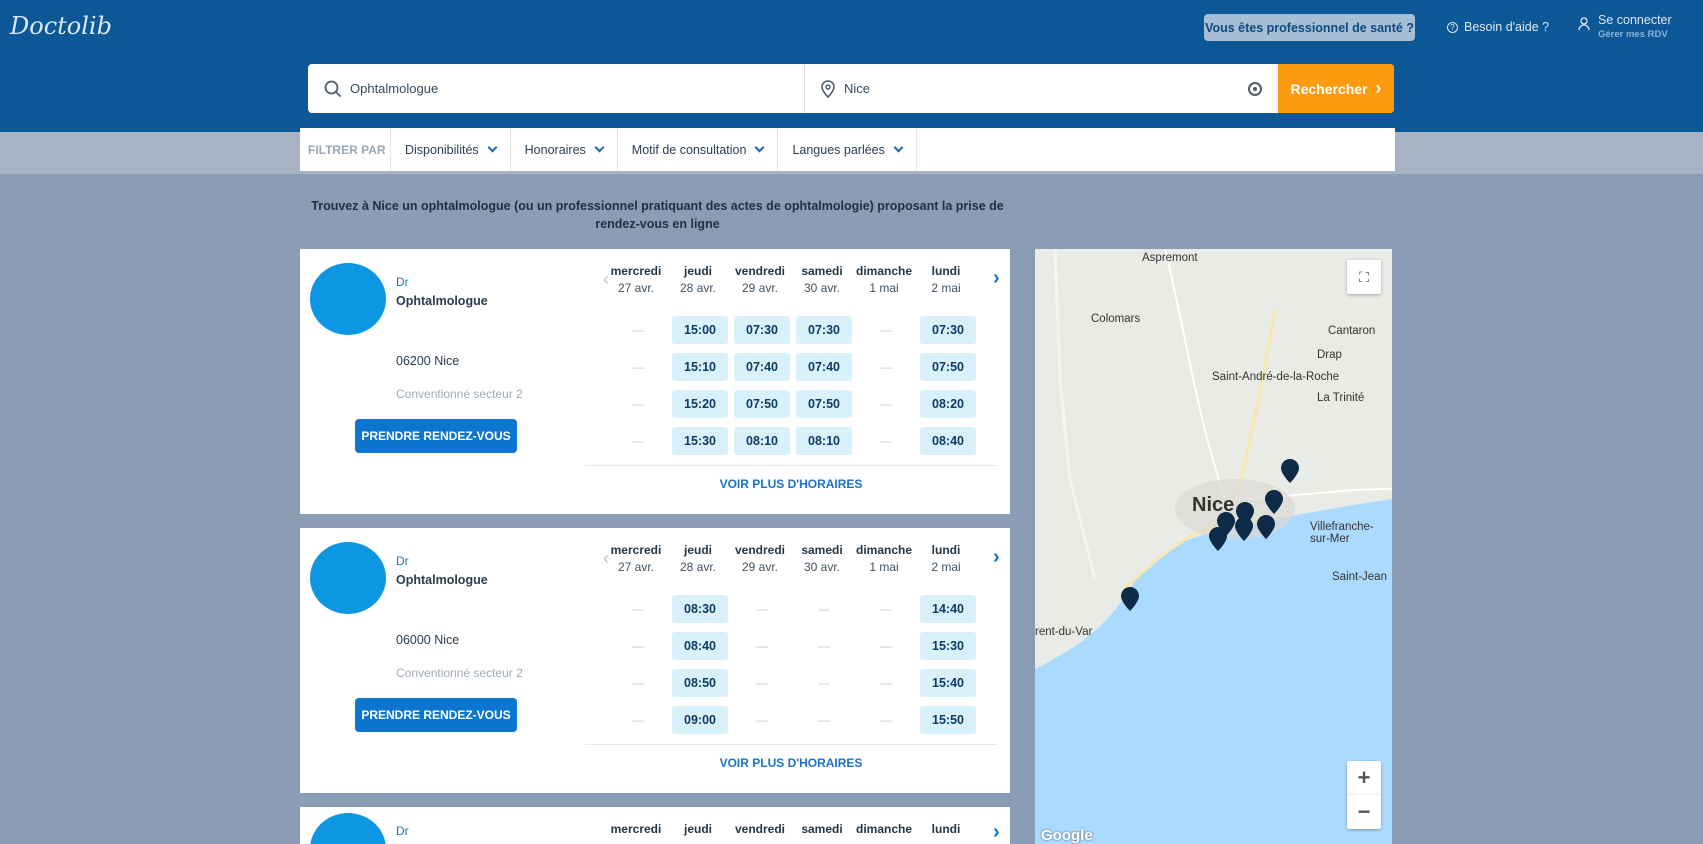  Describe the element at coordinates (636, 829) in the screenshot. I see `day-column-header: mercredi` at that location.